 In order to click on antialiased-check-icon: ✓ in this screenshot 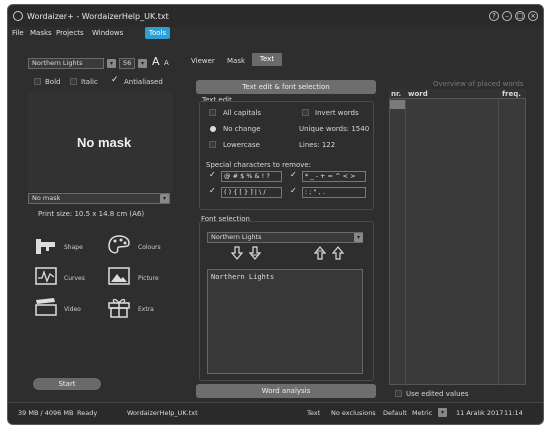, I will do `click(115, 80)`.